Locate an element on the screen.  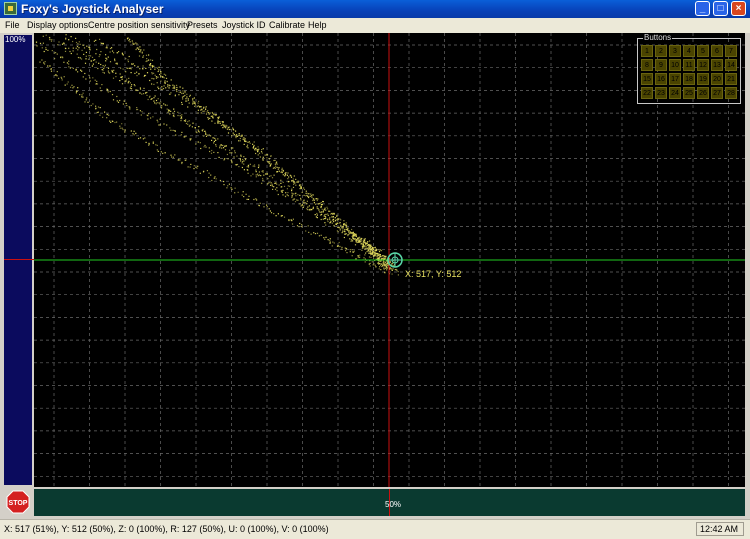
joystick-button-19: 19 is located at coordinates (703, 79).